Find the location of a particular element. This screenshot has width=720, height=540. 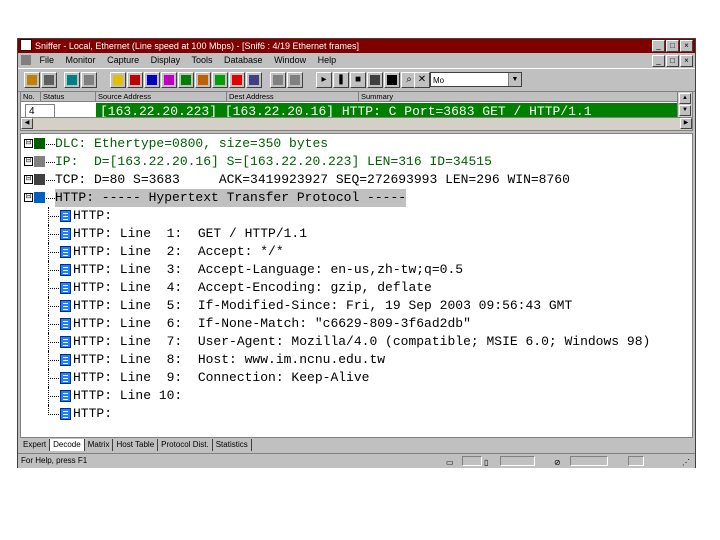

http-line-text: HTTP: Line 1: GET / HTTP/1.1 is located at coordinates (190, 233).